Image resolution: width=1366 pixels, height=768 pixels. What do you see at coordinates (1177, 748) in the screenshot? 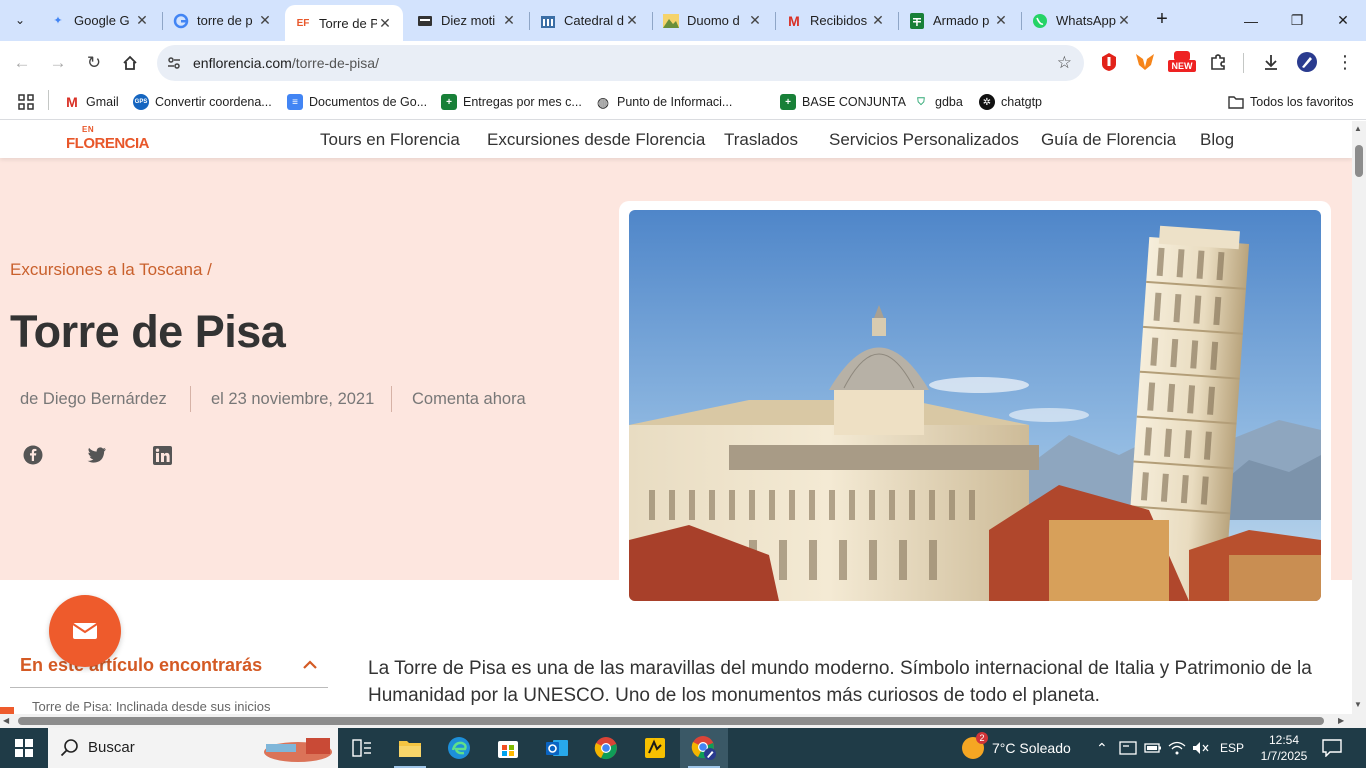
I see `wifi-icon` at bounding box center [1177, 748].